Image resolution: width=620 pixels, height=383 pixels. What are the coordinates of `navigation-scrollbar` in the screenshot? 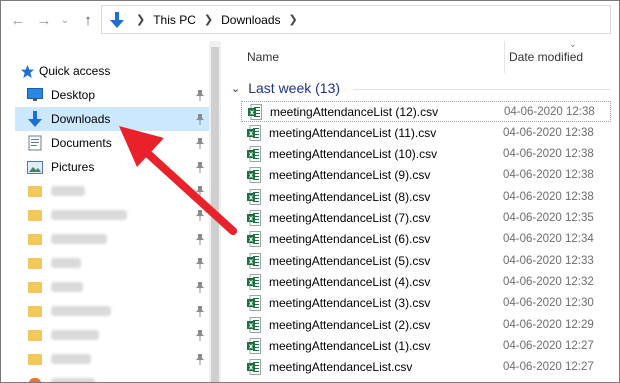 It's located at (215, 211).